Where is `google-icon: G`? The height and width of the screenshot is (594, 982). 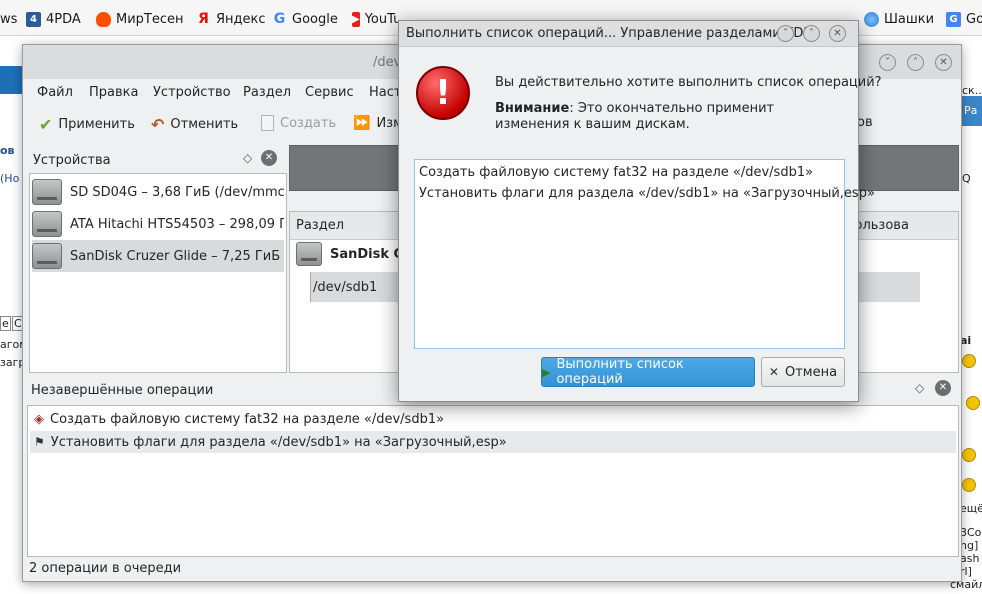
google-icon: G is located at coordinates (279, 18).